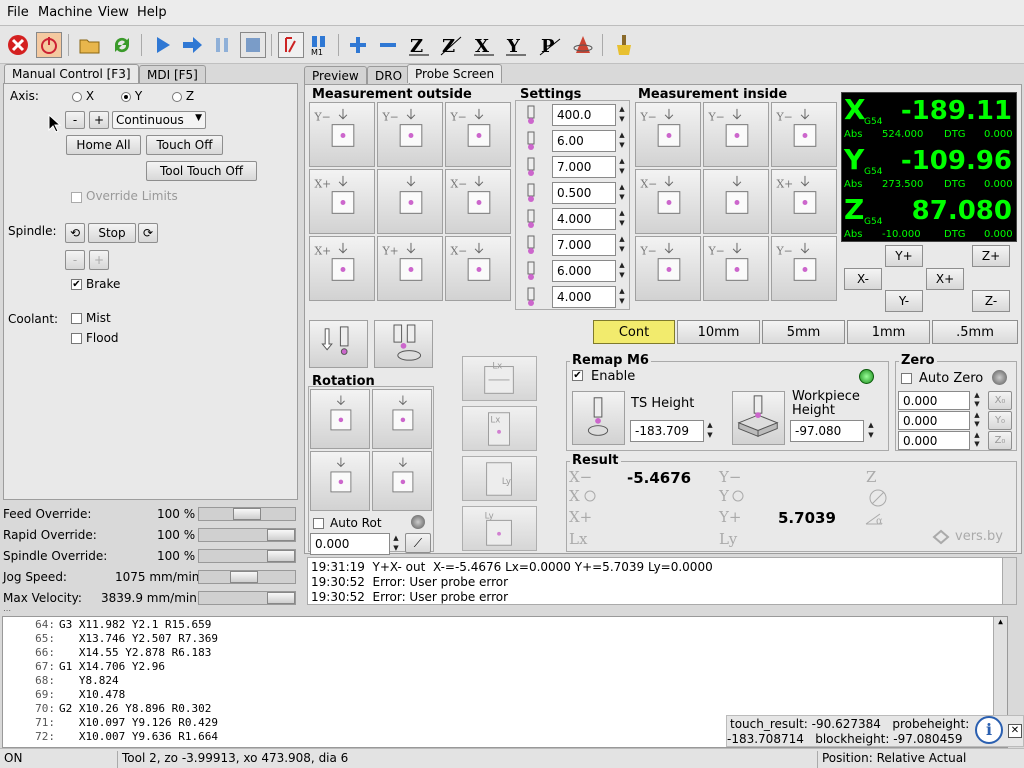 The width and height of the screenshot is (1024, 768). What do you see at coordinates (64, 695) in the screenshot?
I see `gcode-line: 69: X10.478` at bounding box center [64, 695].